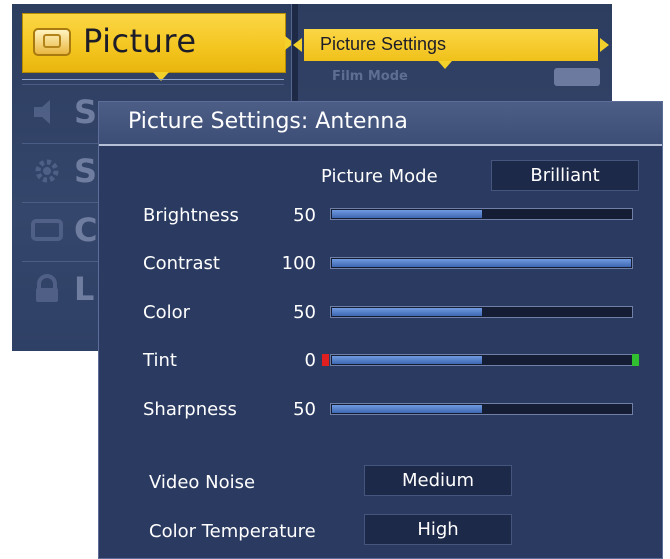 Image resolution: width=670 pixels, height=559 pixels. What do you see at coordinates (379, 176) in the screenshot?
I see `picture-mode-label: Picture Mode` at bounding box center [379, 176].